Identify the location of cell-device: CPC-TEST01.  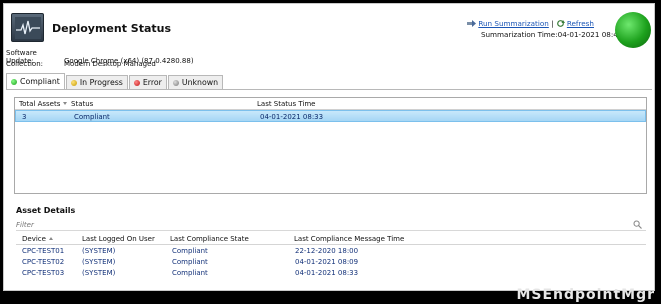
(43, 251).